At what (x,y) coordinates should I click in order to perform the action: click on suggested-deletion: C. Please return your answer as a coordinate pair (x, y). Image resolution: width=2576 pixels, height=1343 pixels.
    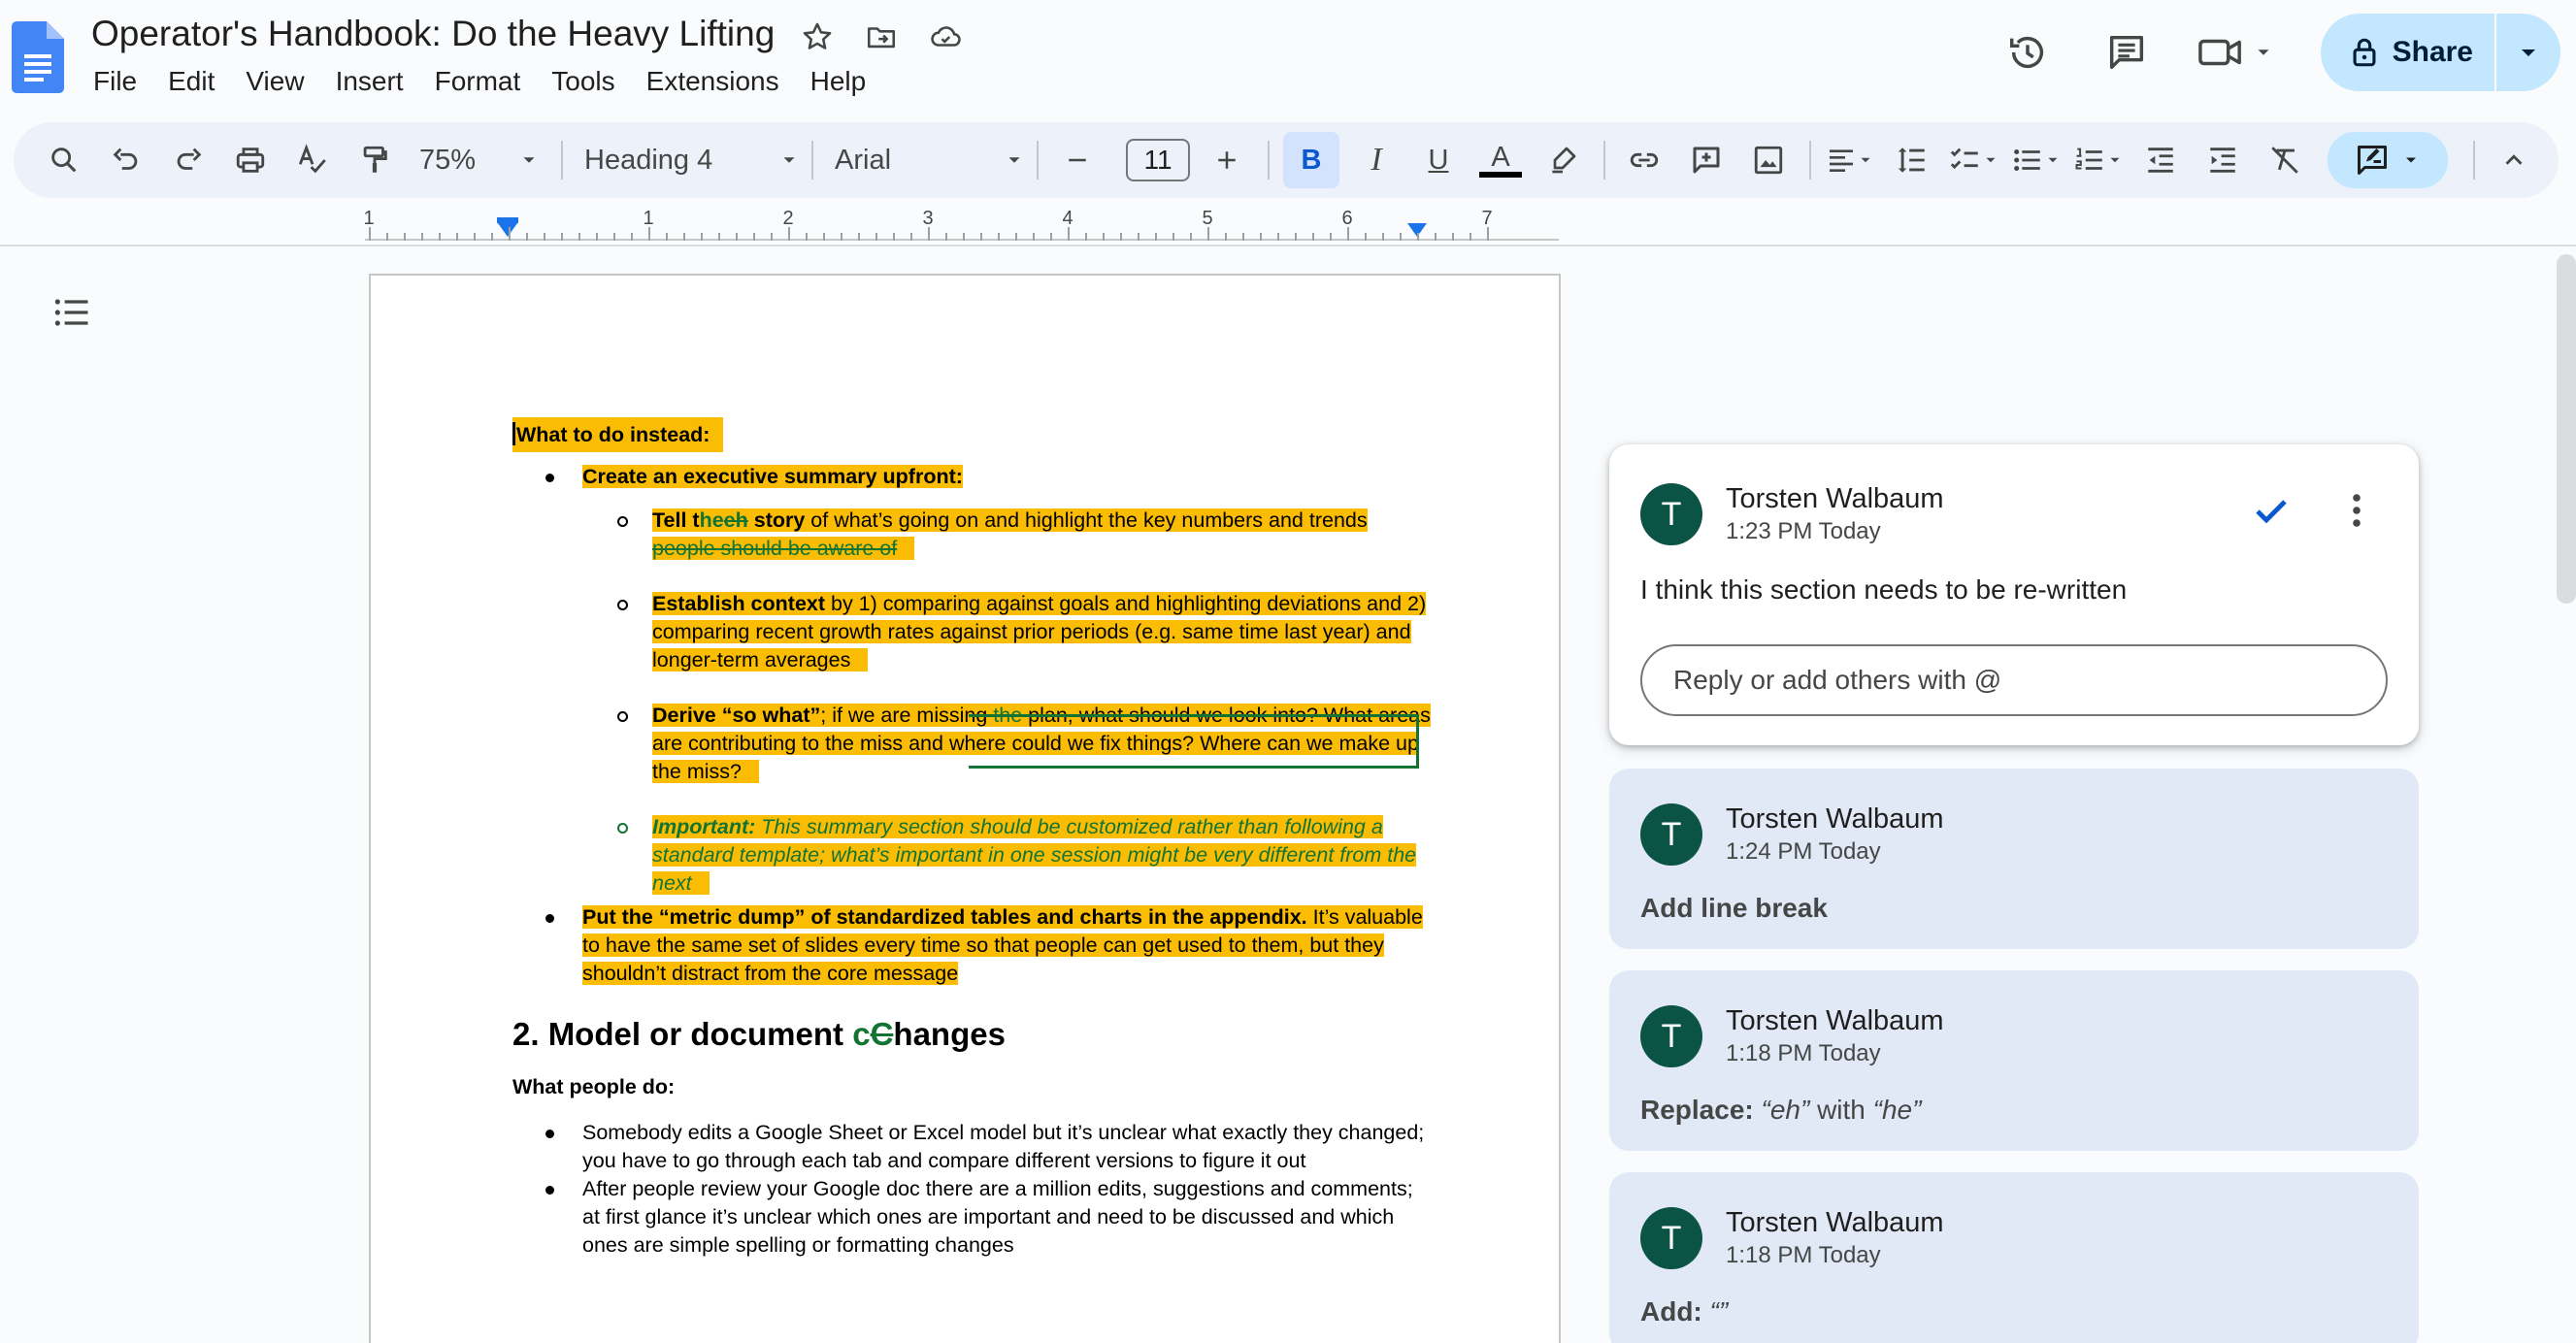
    Looking at the image, I should click on (882, 1034).